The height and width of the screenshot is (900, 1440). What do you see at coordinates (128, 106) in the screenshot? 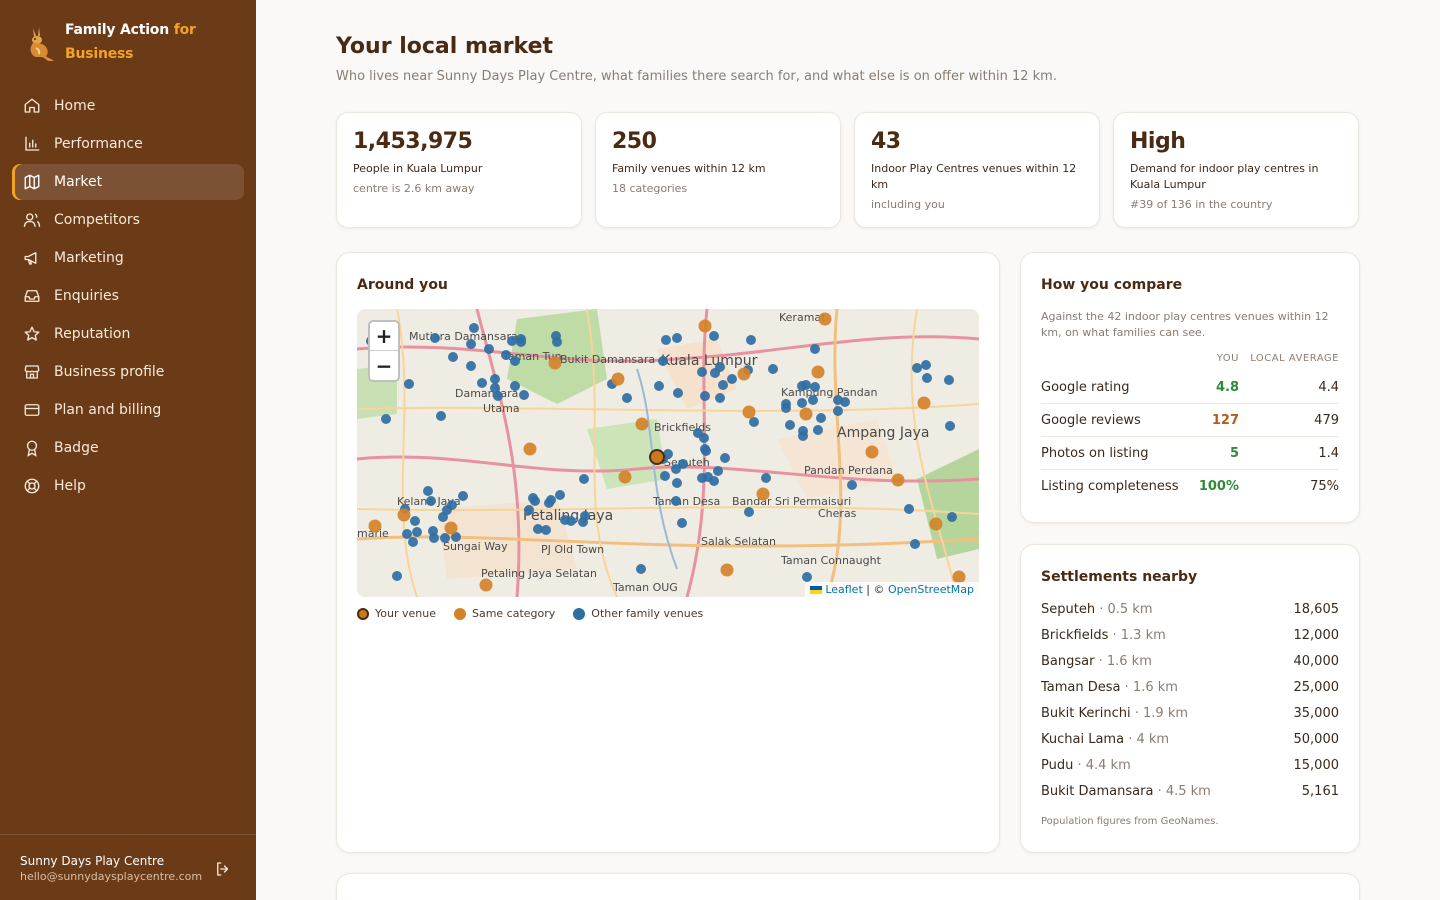
I see `nav-item-home: Home` at bounding box center [128, 106].